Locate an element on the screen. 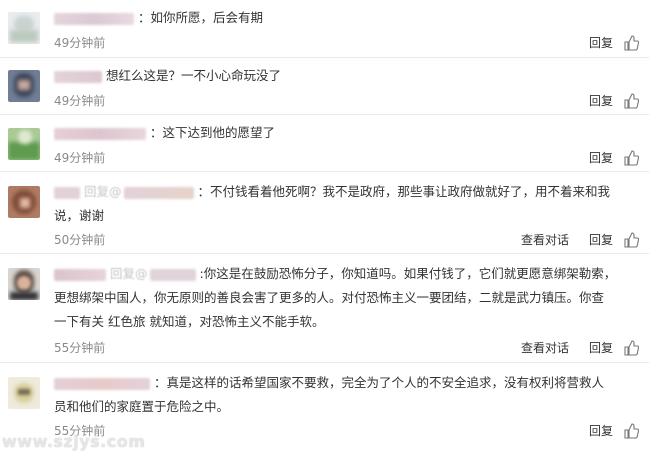 The height and width of the screenshot is (454, 649). timestamp: 55分钟前 is located at coordinates (80, 348).